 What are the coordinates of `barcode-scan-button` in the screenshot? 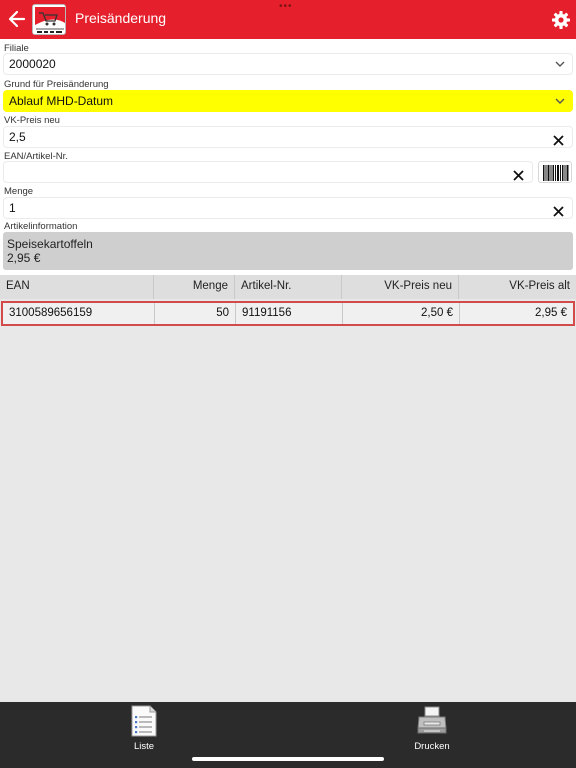 It's located at (555, 172).